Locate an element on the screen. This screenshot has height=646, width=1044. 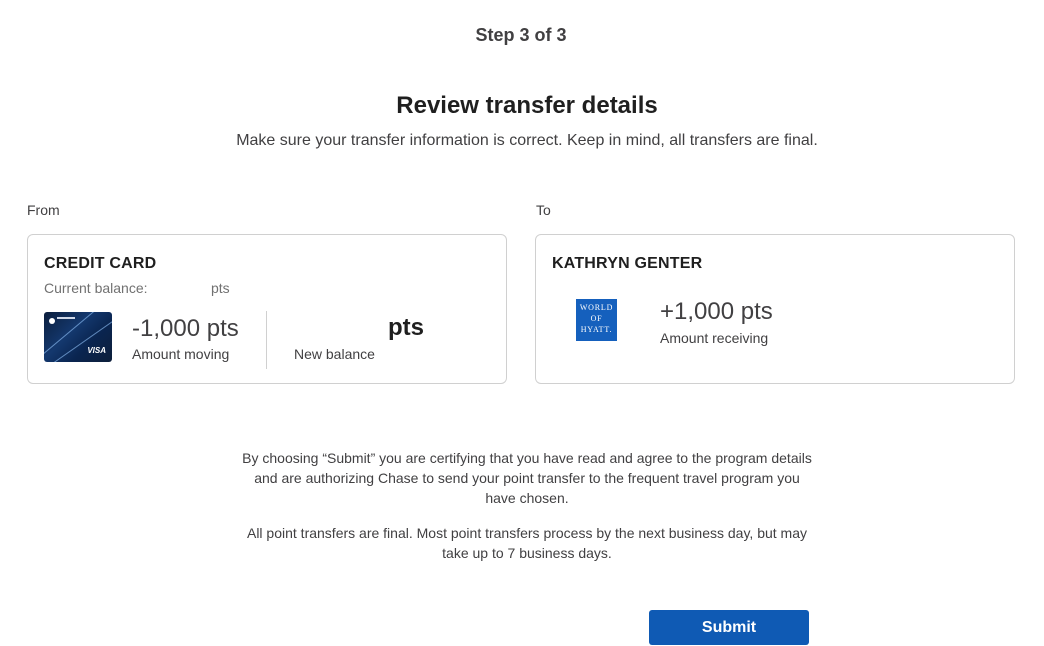
amount-receiving-label: Amount receiving is located at coordinates (714, 338).